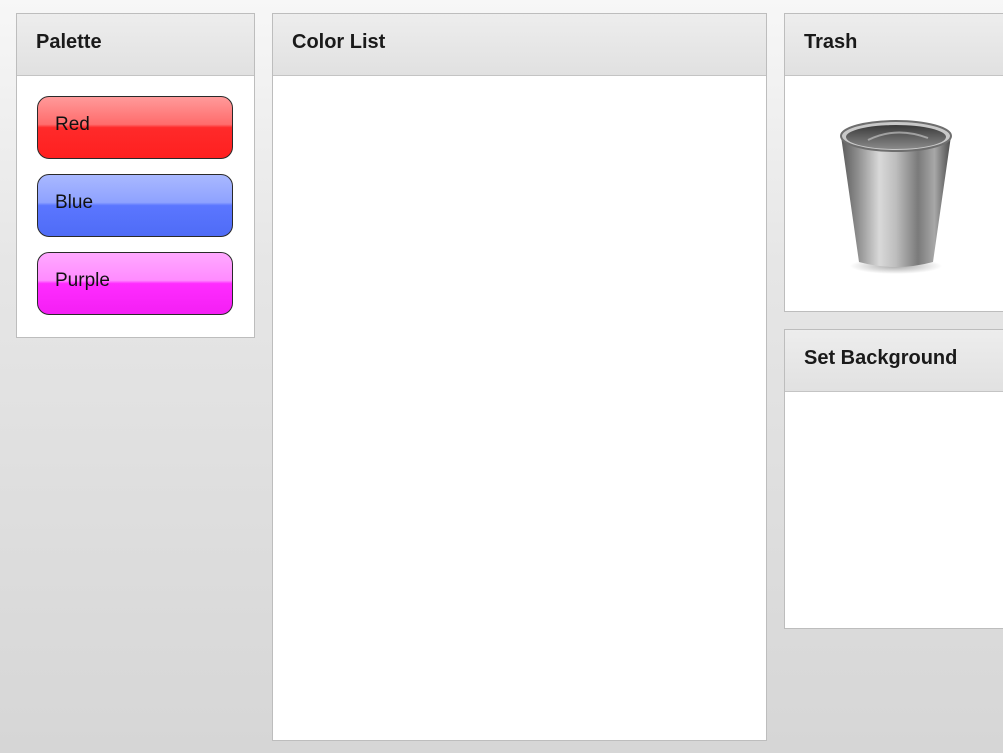  Describe the element at coordinates (135, 283) in the screenshot. I see `color-button-purple: Purple` at that location.